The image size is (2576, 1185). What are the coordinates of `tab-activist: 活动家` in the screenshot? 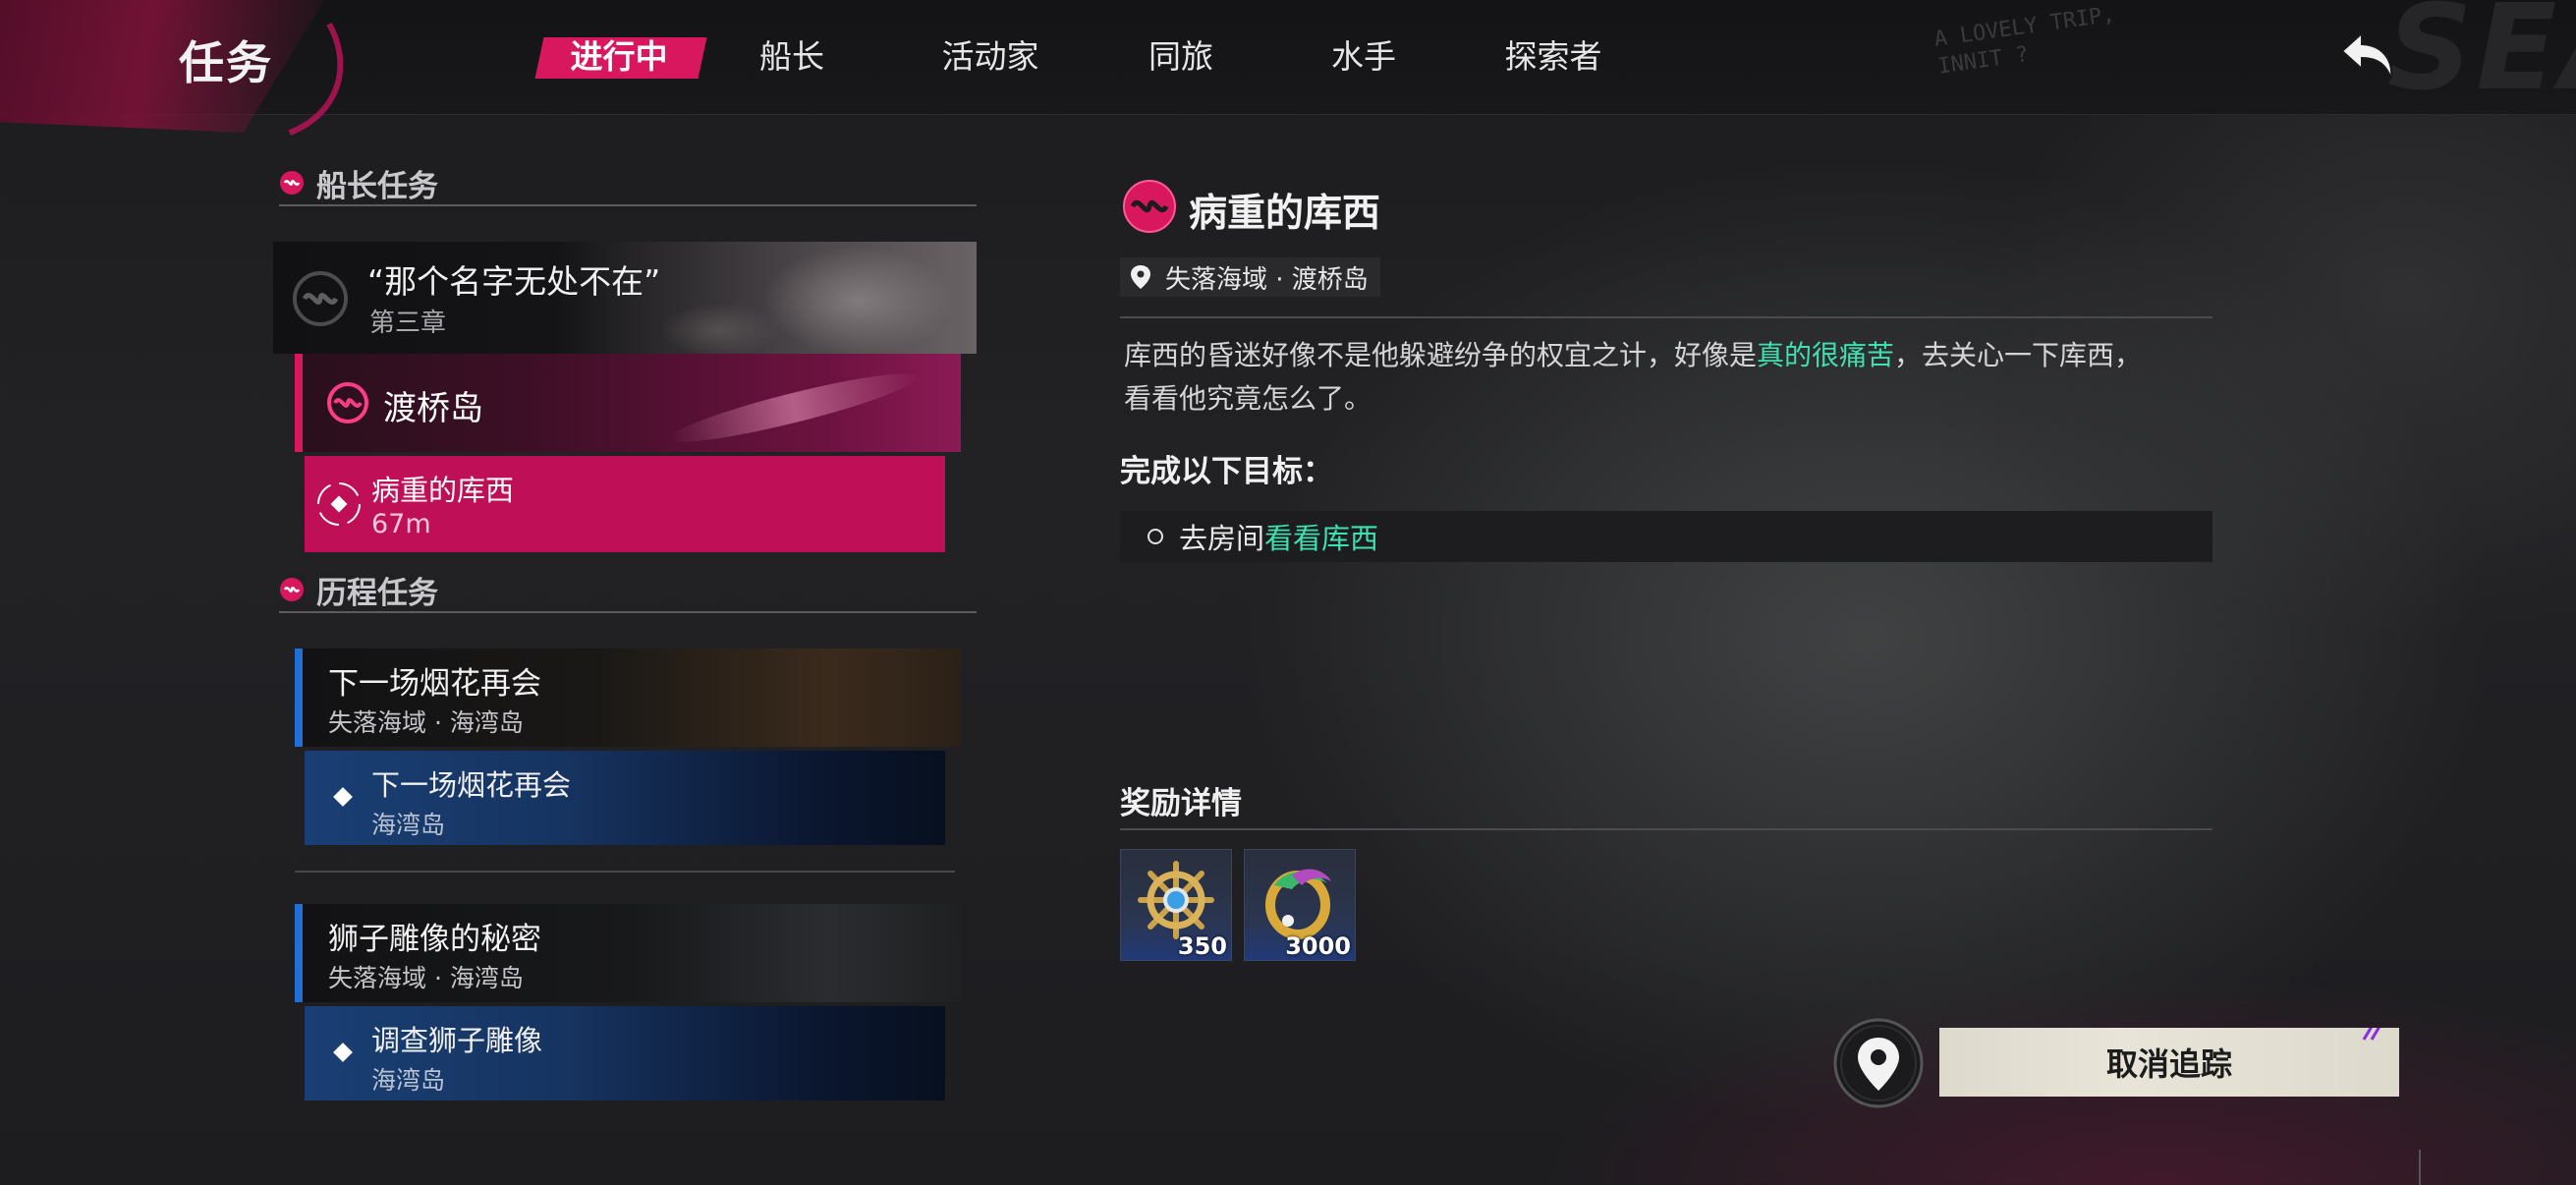 It's located at (990, 57).